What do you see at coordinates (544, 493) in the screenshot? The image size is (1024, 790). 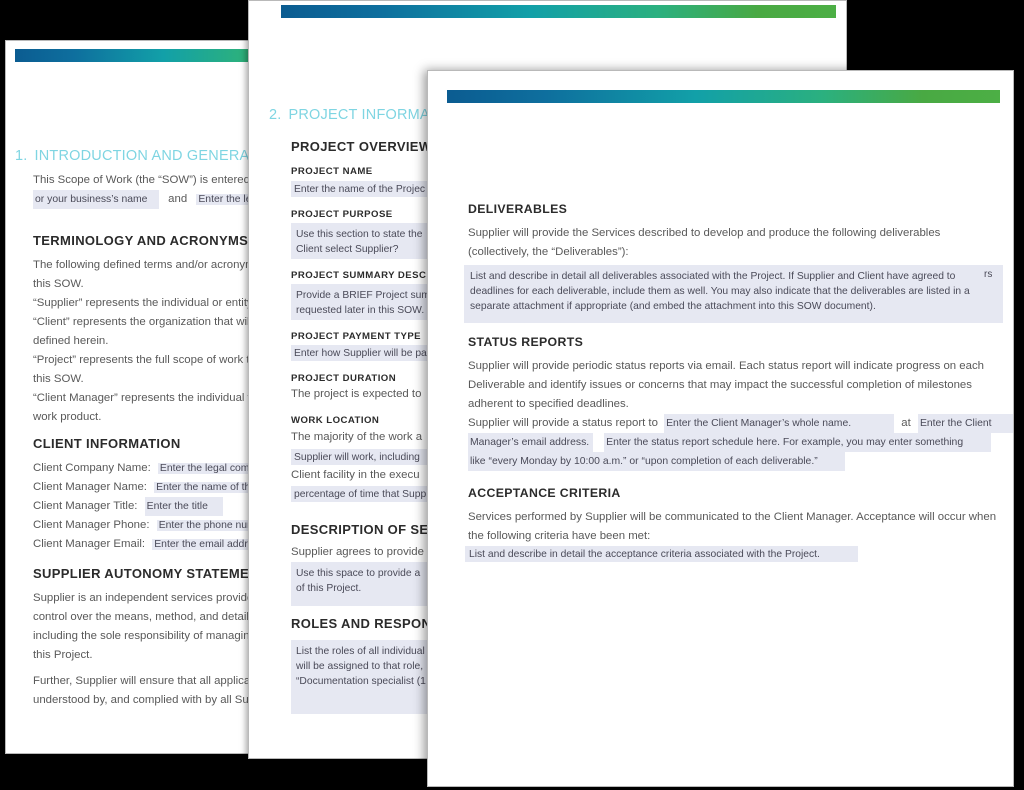 I see `page-3-acceptance-criteria-heading: ACCEPTANCE CRITERIA` at bounding box center [544, 493].